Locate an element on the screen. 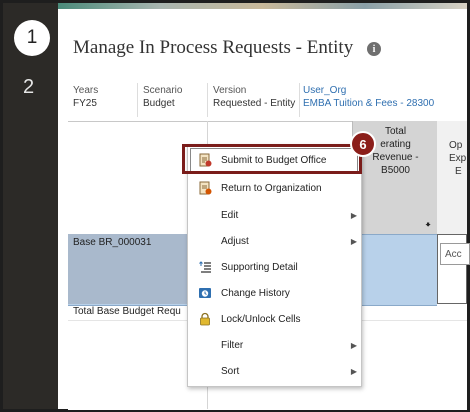 The image size is (470, 412). menu-item-filter: Filter ▶ is located at coordinates (274, 345).